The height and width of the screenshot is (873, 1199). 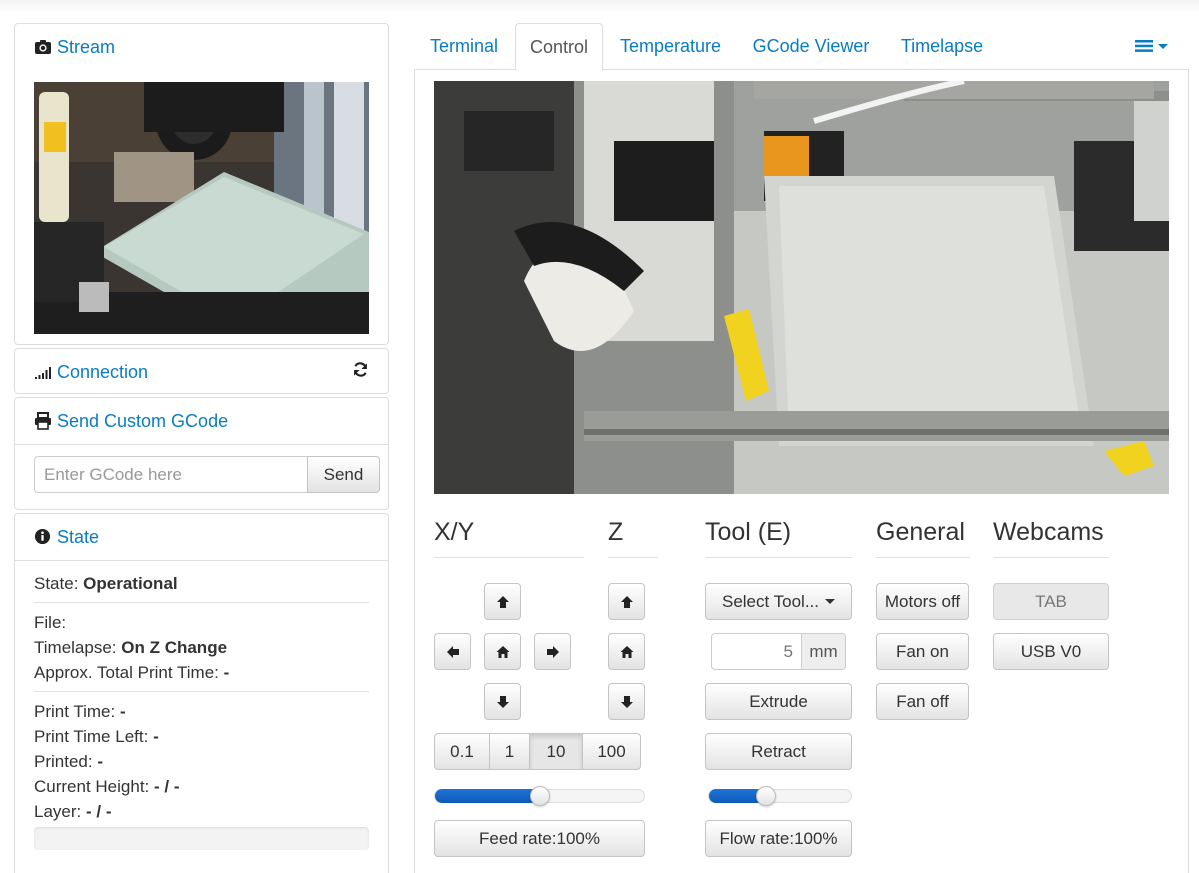 I want to click on print-progress-bar, so click(x=201, y=838).